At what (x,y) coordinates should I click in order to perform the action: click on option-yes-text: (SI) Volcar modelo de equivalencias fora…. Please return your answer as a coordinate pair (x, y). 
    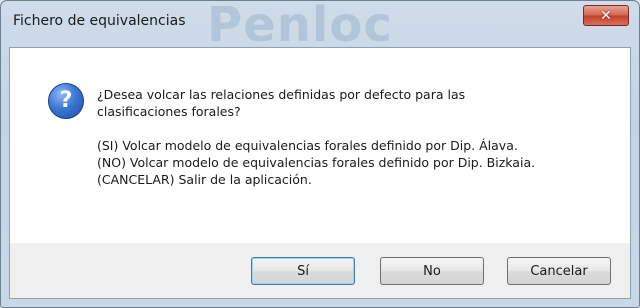
    Looking at the image, I should click on (307, 145).